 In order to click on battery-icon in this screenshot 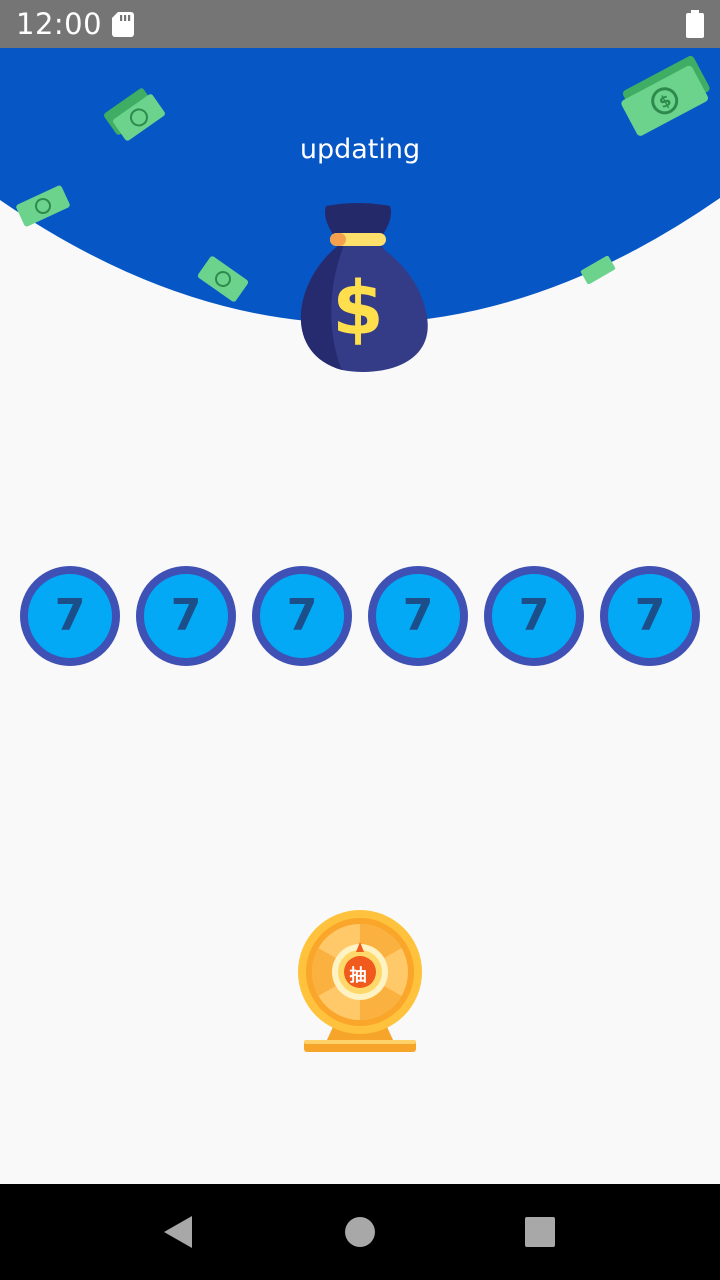, I will do `click(695, 24)`.